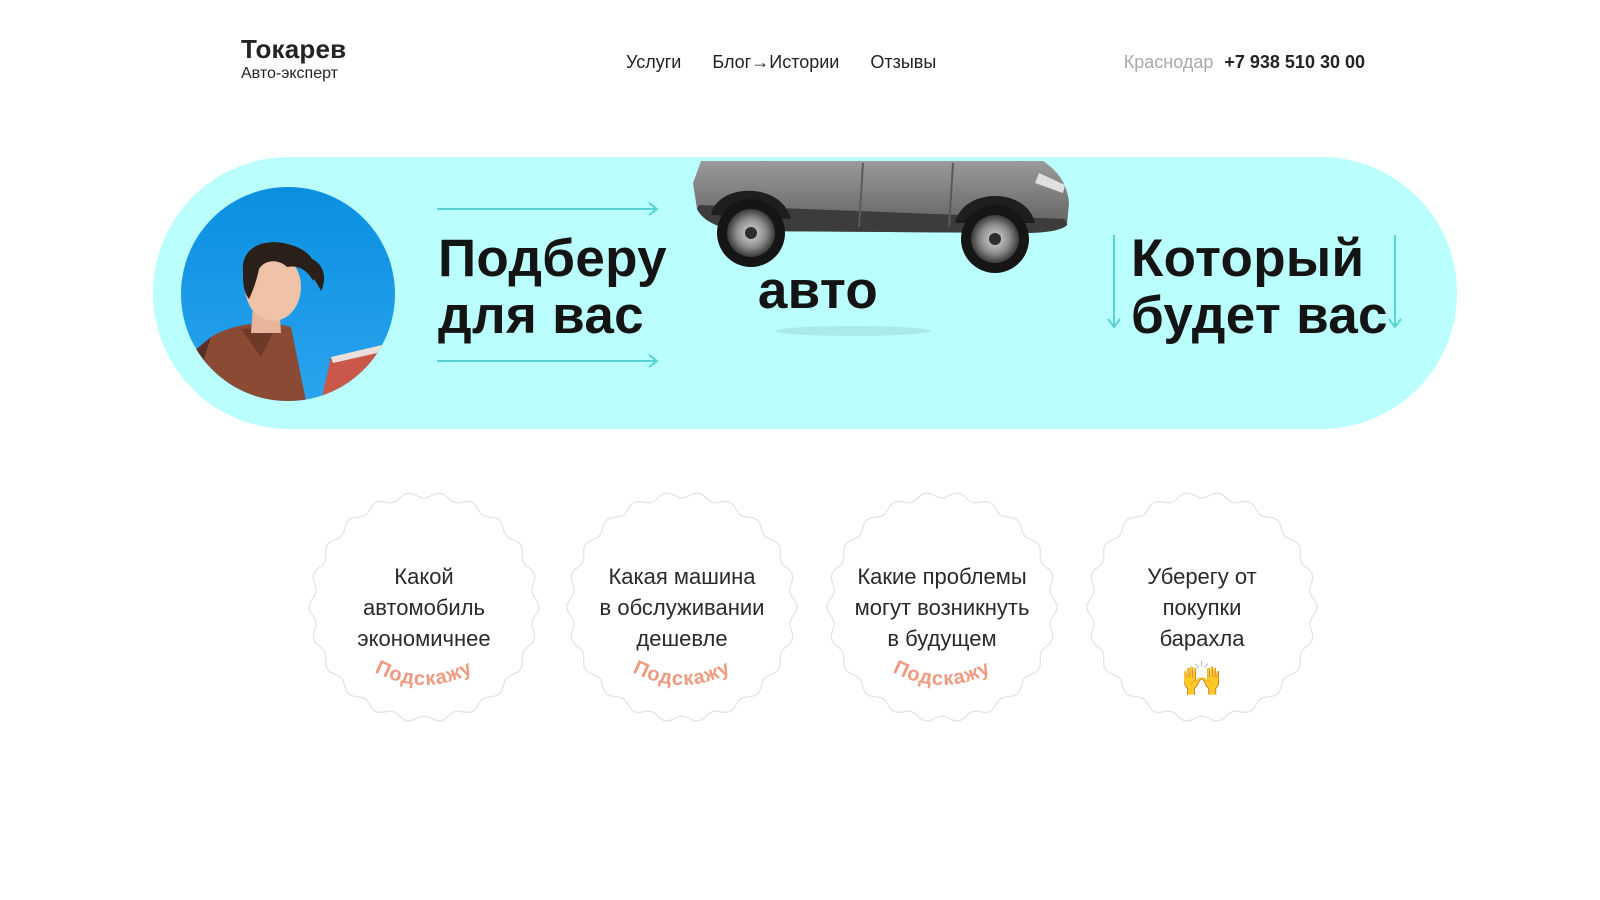 This screenshot has width=1600, height=900. Describe the element at coordinates (653, 62) in the screenshot. I see `nav-item-services: Услуги` at that location.